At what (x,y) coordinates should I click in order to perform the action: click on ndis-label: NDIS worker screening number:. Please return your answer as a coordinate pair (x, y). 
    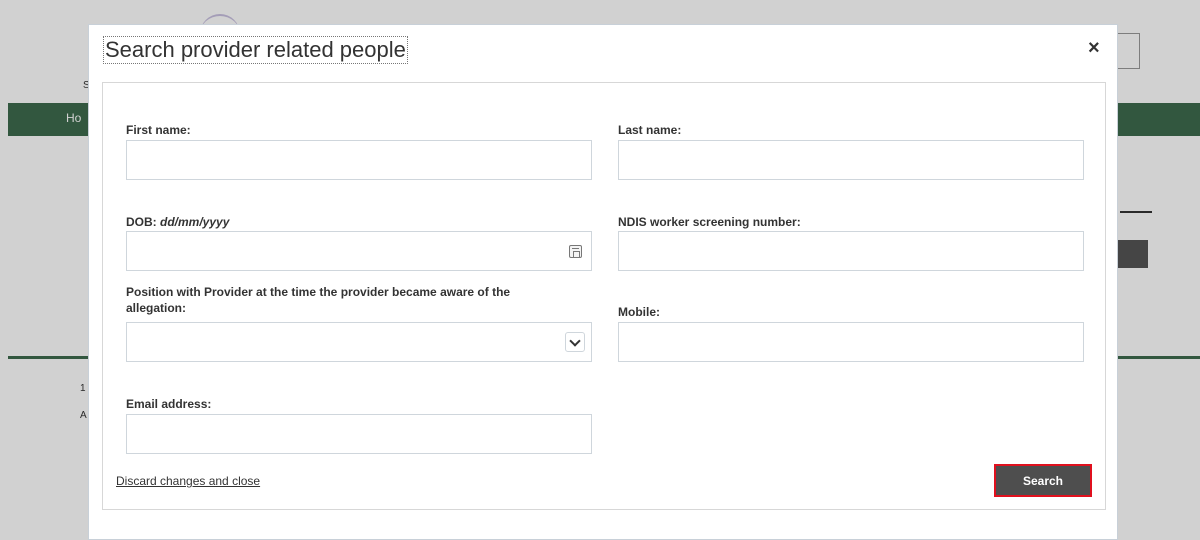
    Looking at the image, I should click on (709, 222).